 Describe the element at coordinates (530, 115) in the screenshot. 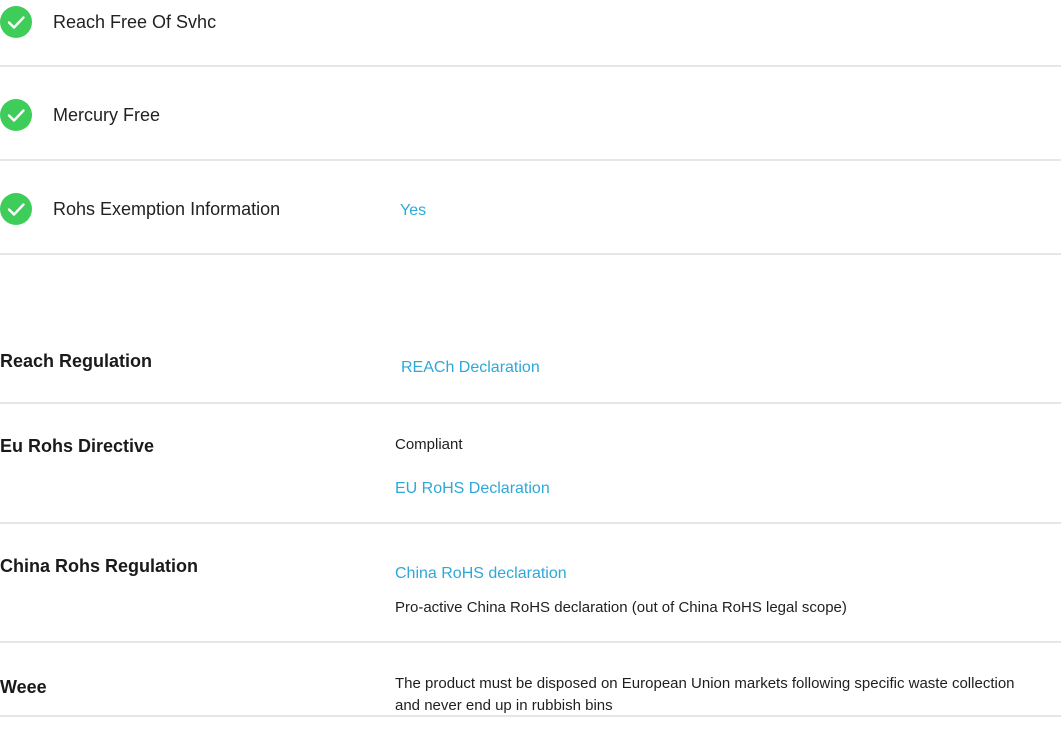

I see `check-item-mercury-free: Mercury Free` at that location.